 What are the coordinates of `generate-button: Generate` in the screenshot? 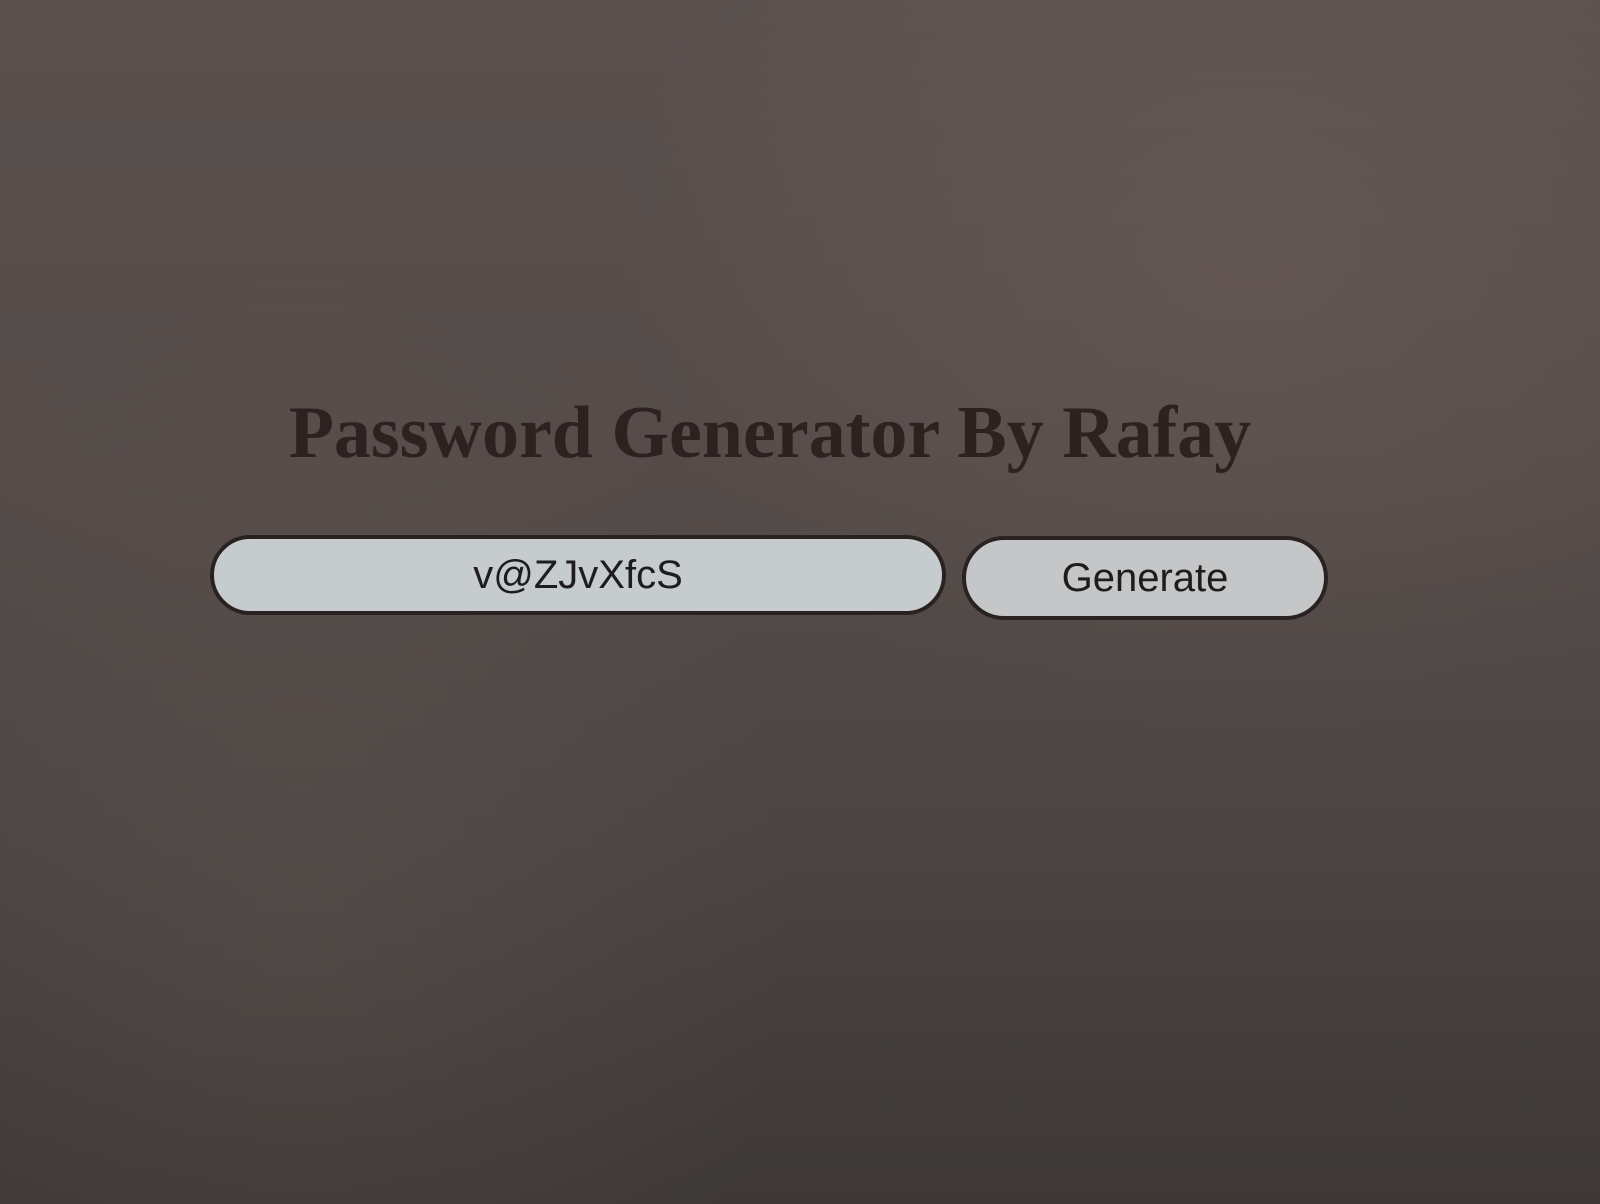 It's located at (1145, 578).